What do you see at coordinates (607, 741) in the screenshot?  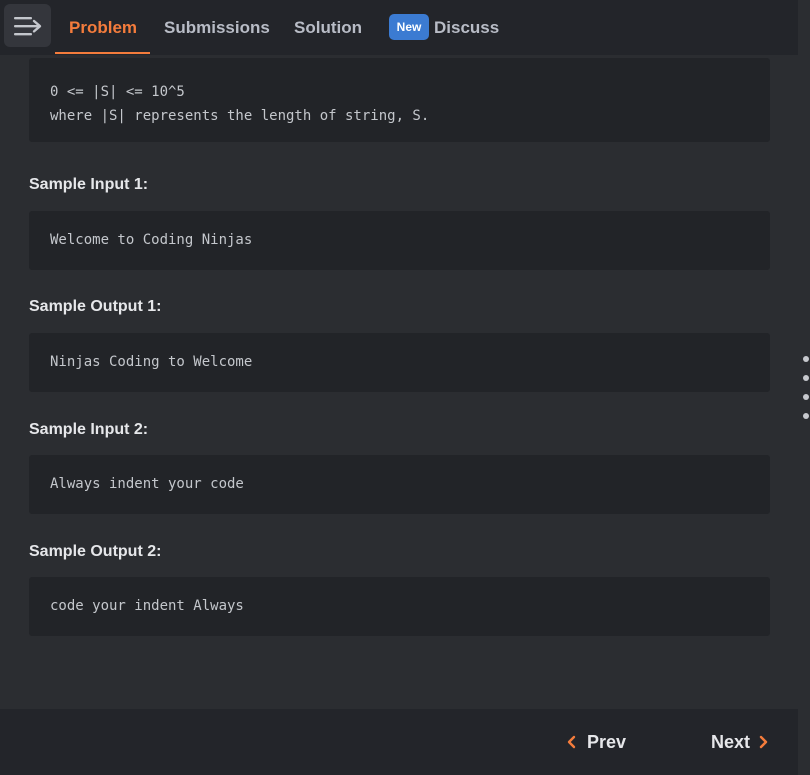 I see `prev-label: Prev` at bounding box center [607, 741].